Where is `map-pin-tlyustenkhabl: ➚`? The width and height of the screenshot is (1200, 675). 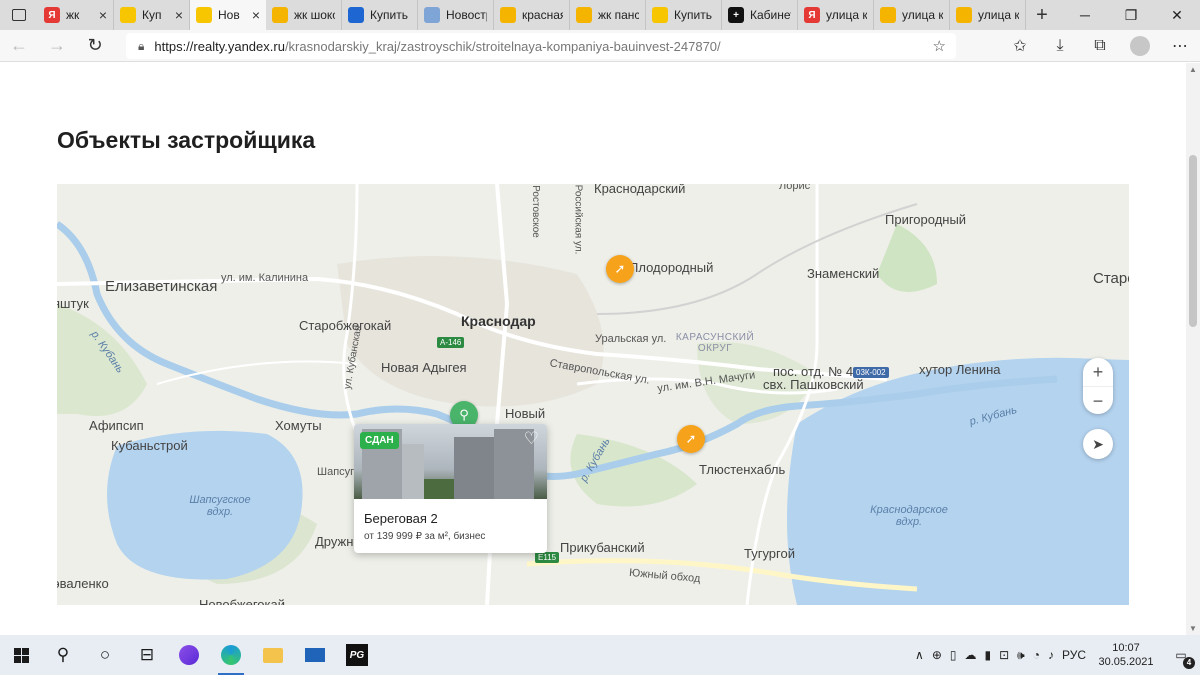 map-pin-tlyustenkhabl: ➚ is located at coordinates (691, 439).